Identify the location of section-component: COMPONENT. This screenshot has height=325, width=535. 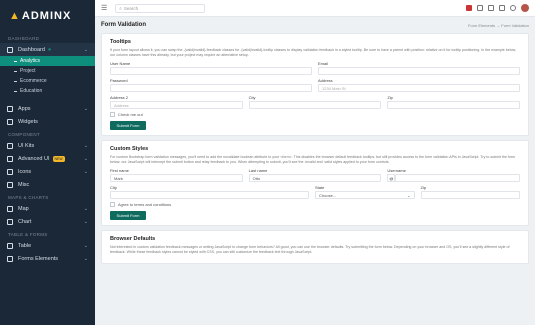
(24, 134).